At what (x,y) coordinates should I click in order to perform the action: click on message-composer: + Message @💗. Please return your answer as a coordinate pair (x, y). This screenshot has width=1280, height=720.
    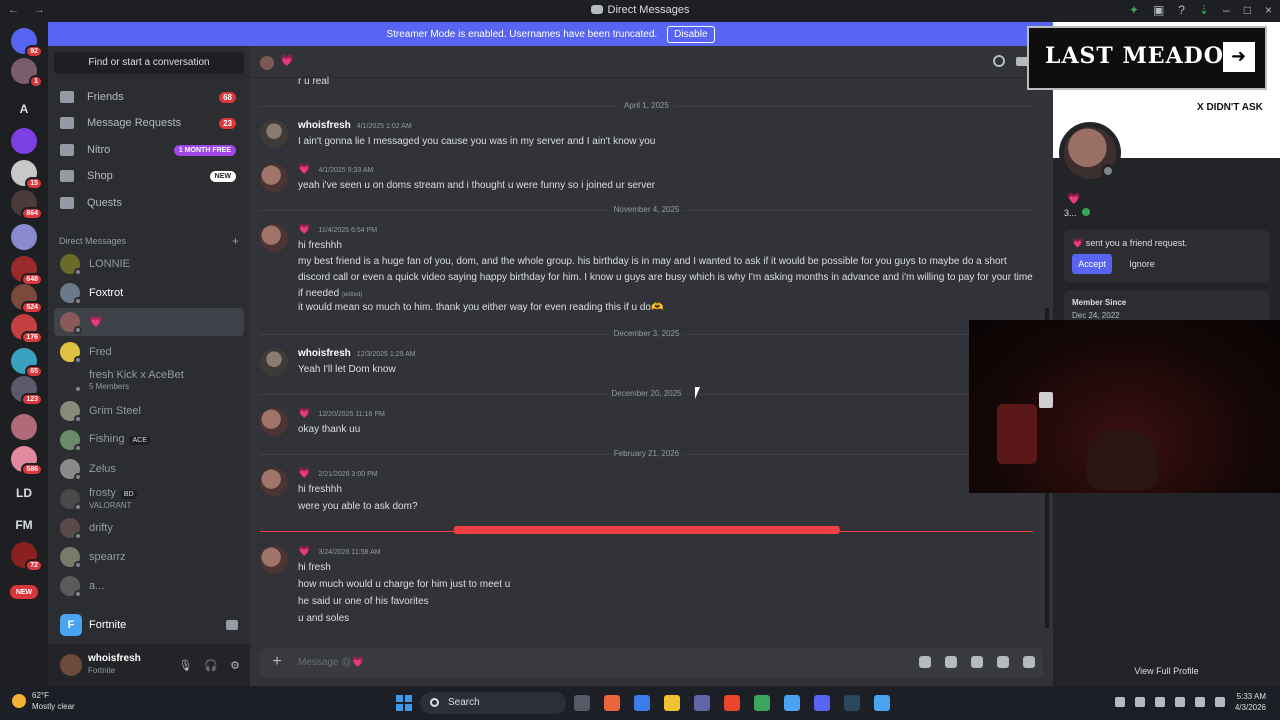
    Looking at the image, I should click on (651, 663).